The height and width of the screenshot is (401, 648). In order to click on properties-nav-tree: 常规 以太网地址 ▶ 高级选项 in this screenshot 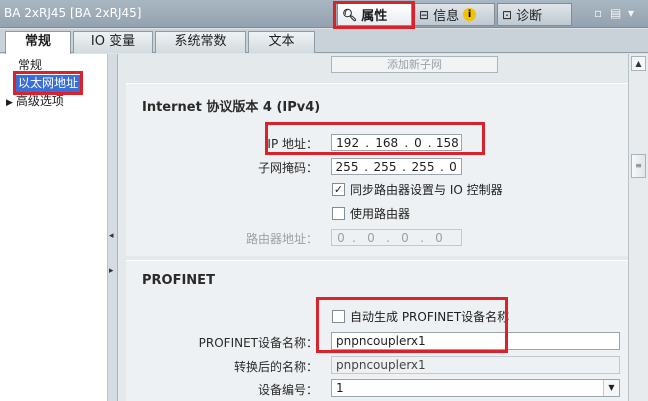, I will do `click(54, 227)`.